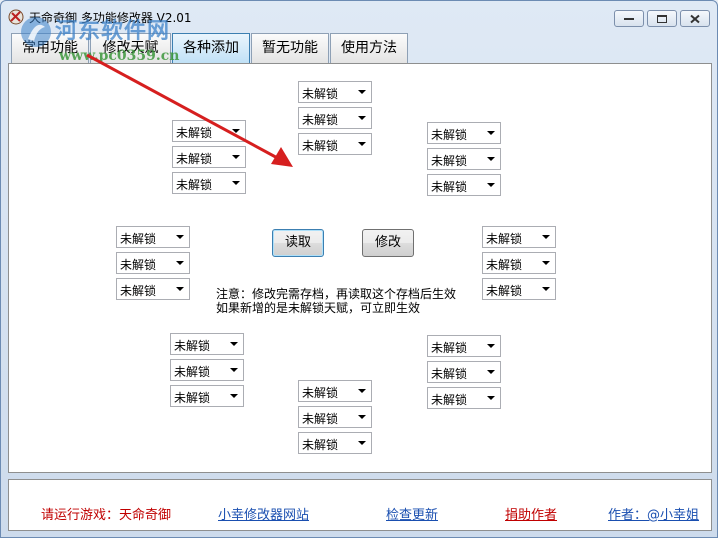 This screenshot has height=538, width=718. Describe the element at coordinates (388, 243) in the screenshot. I see `modify-button: 修改` at that location.